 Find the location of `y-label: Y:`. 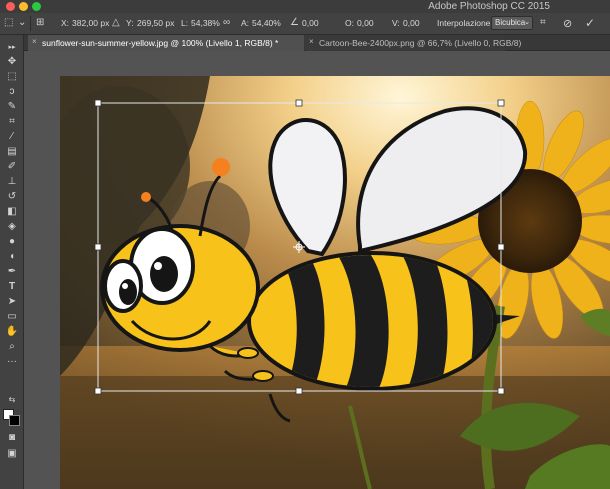

y-label: Y: is located at coordinates (130, 23).